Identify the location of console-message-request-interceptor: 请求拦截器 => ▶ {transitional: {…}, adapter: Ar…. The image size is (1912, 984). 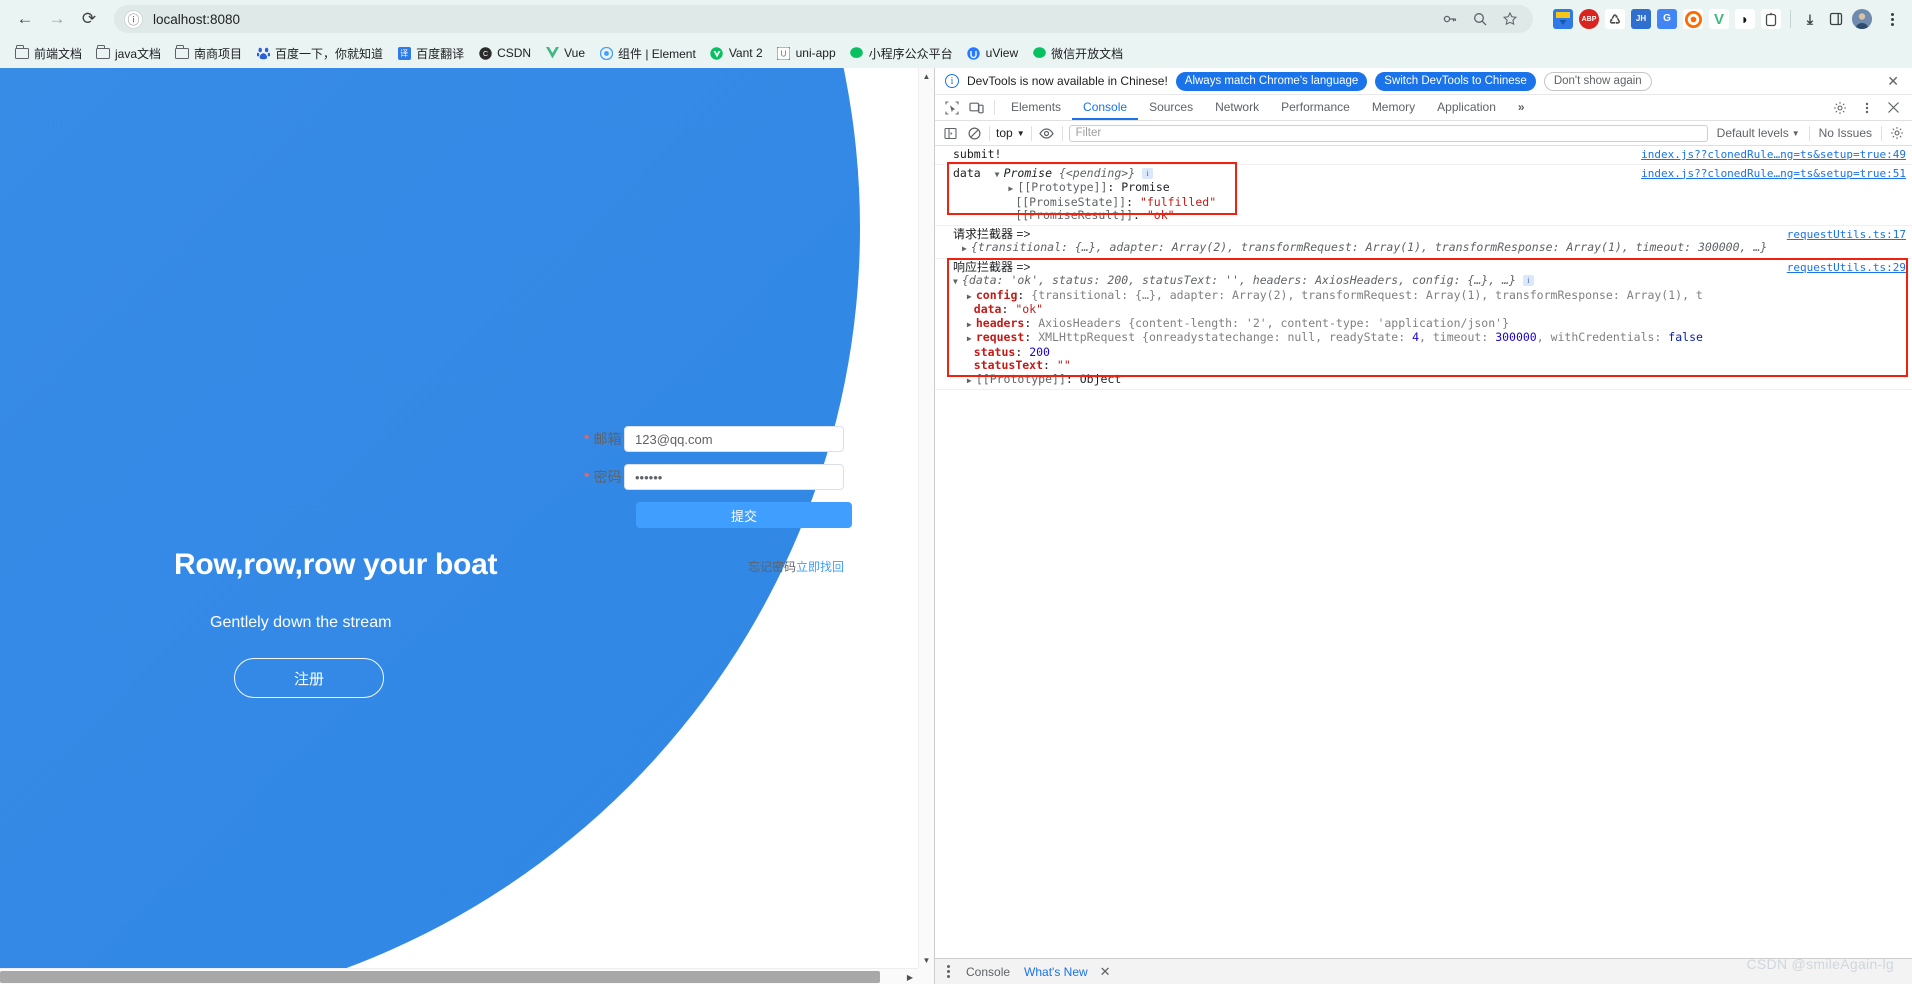
(1423, 242).